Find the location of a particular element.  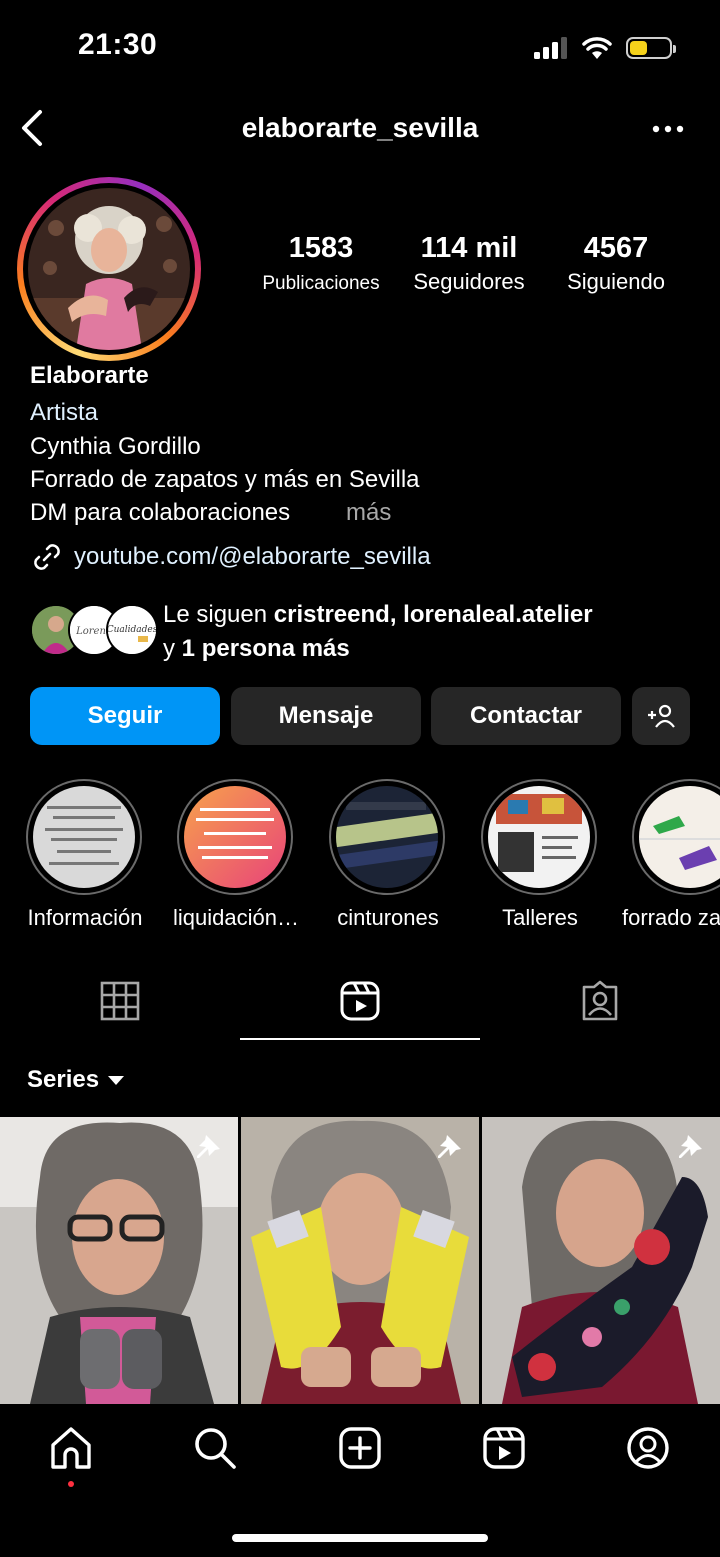

contact-button: Contactar is located at coordinates (526, 716).